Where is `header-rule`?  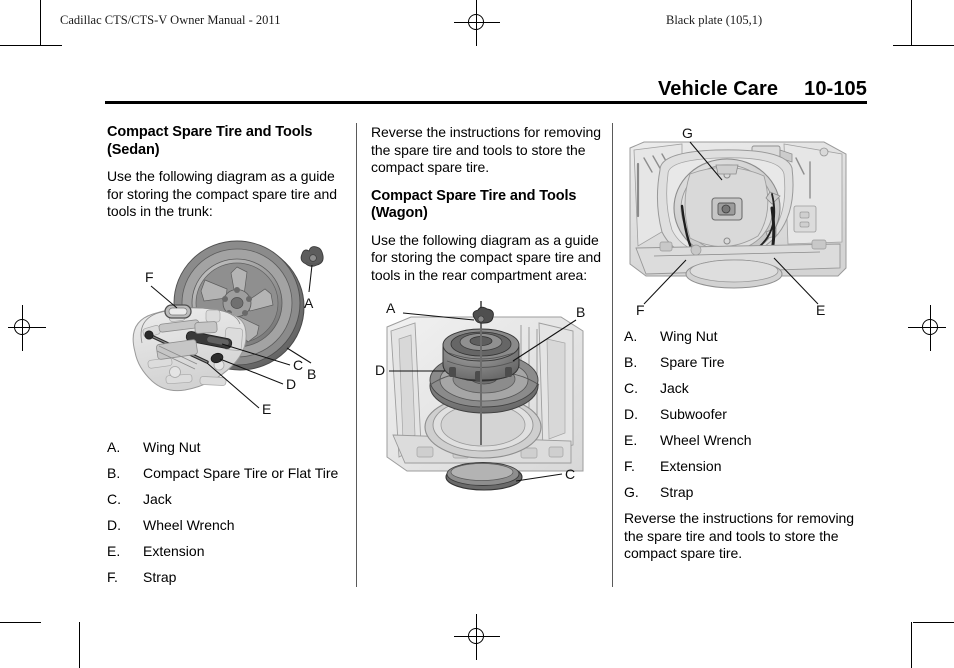
header-rule is located at coordinates (486, 102).